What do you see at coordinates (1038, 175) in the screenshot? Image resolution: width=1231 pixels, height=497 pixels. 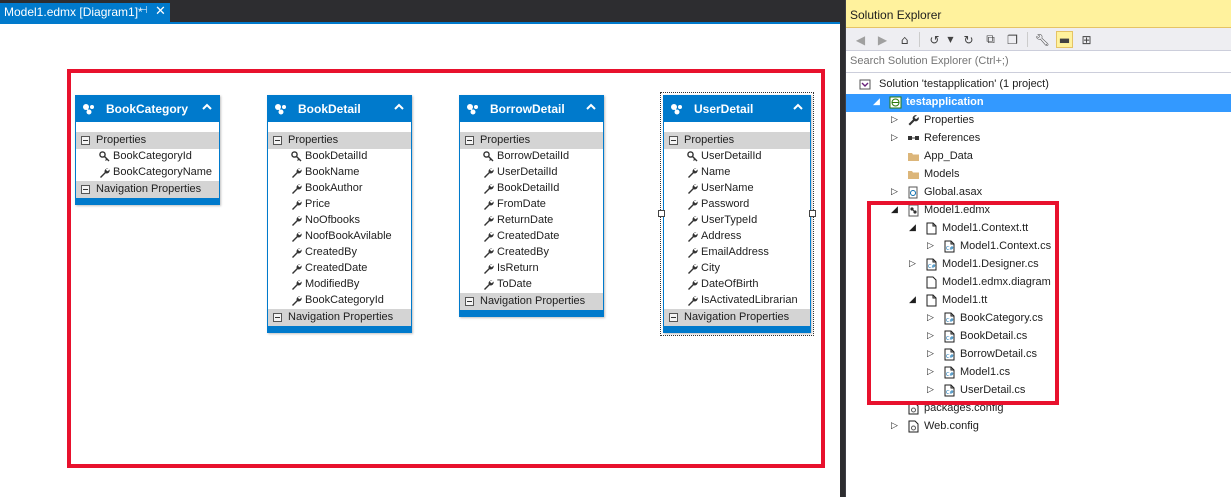 I see `tree-node: Models` at bounding box center [1038, 175].